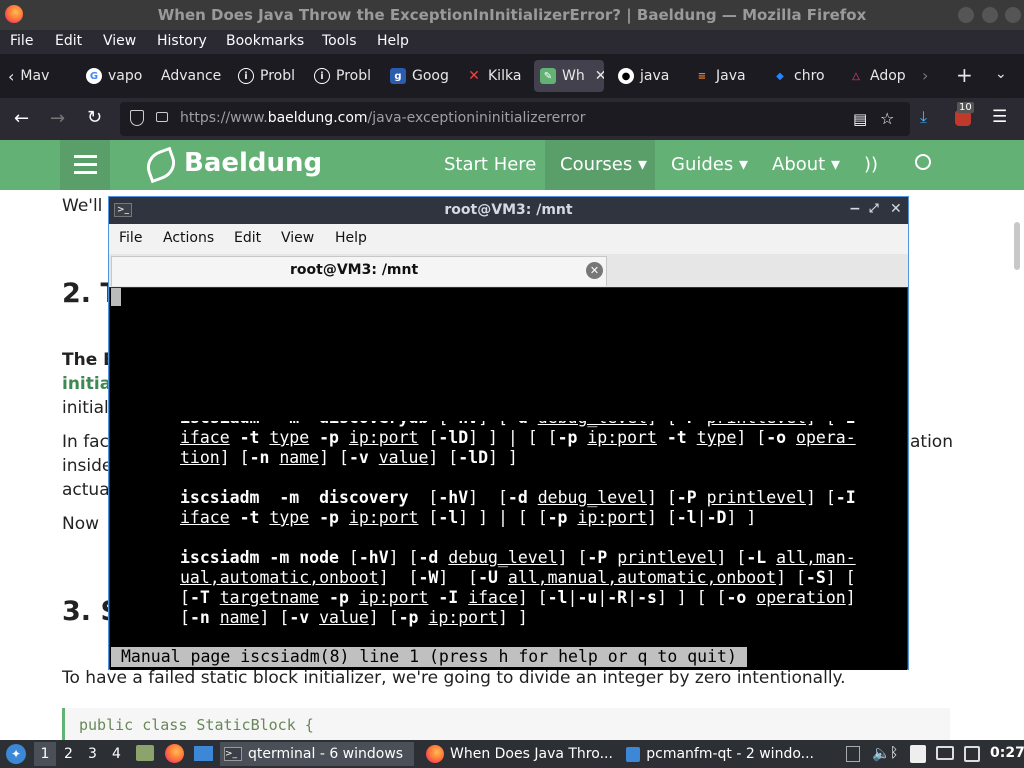 The image size is (1024, 768). Describe the element at coordinates (853, 754) in the screenshot. I see `tray-window-icon` at that location.